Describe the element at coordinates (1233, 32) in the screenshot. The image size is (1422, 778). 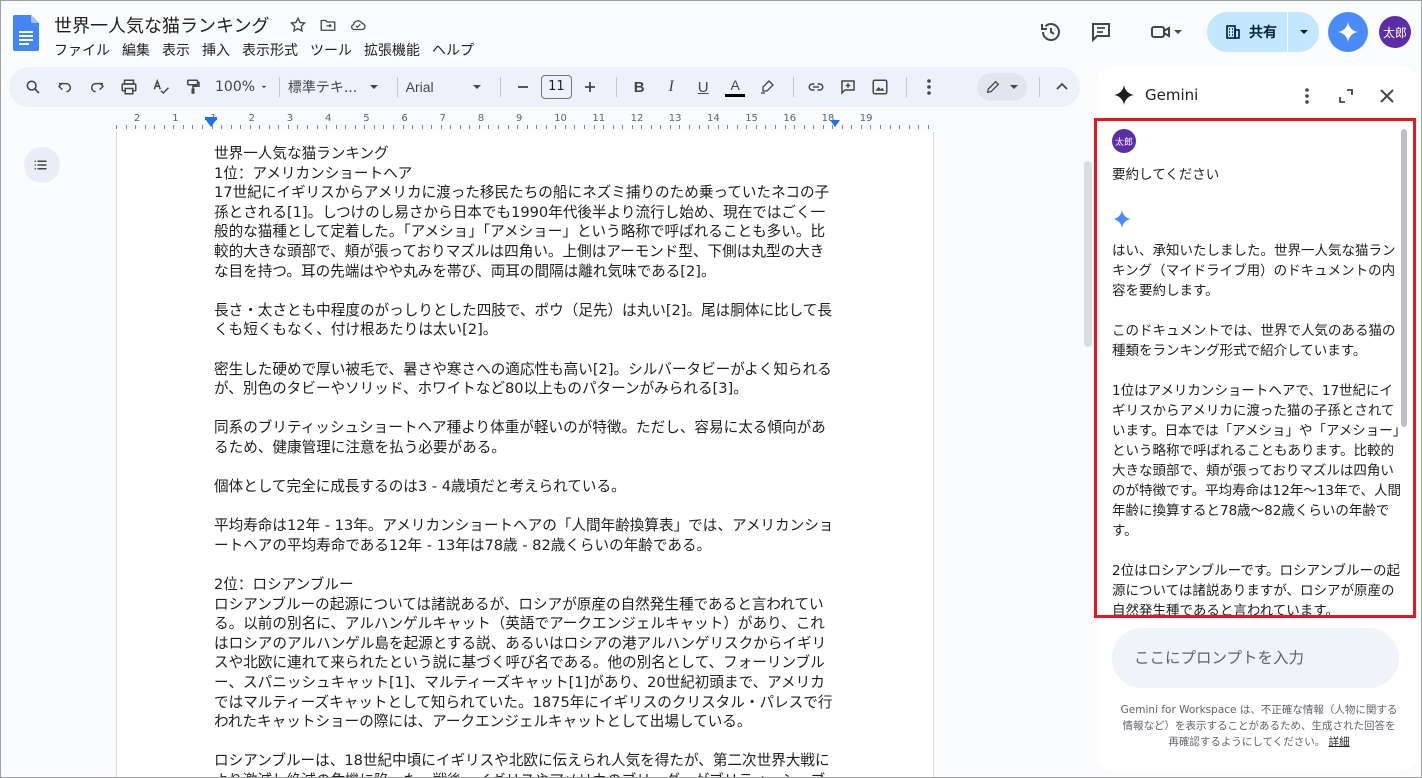
I see `building-icon` at that location.